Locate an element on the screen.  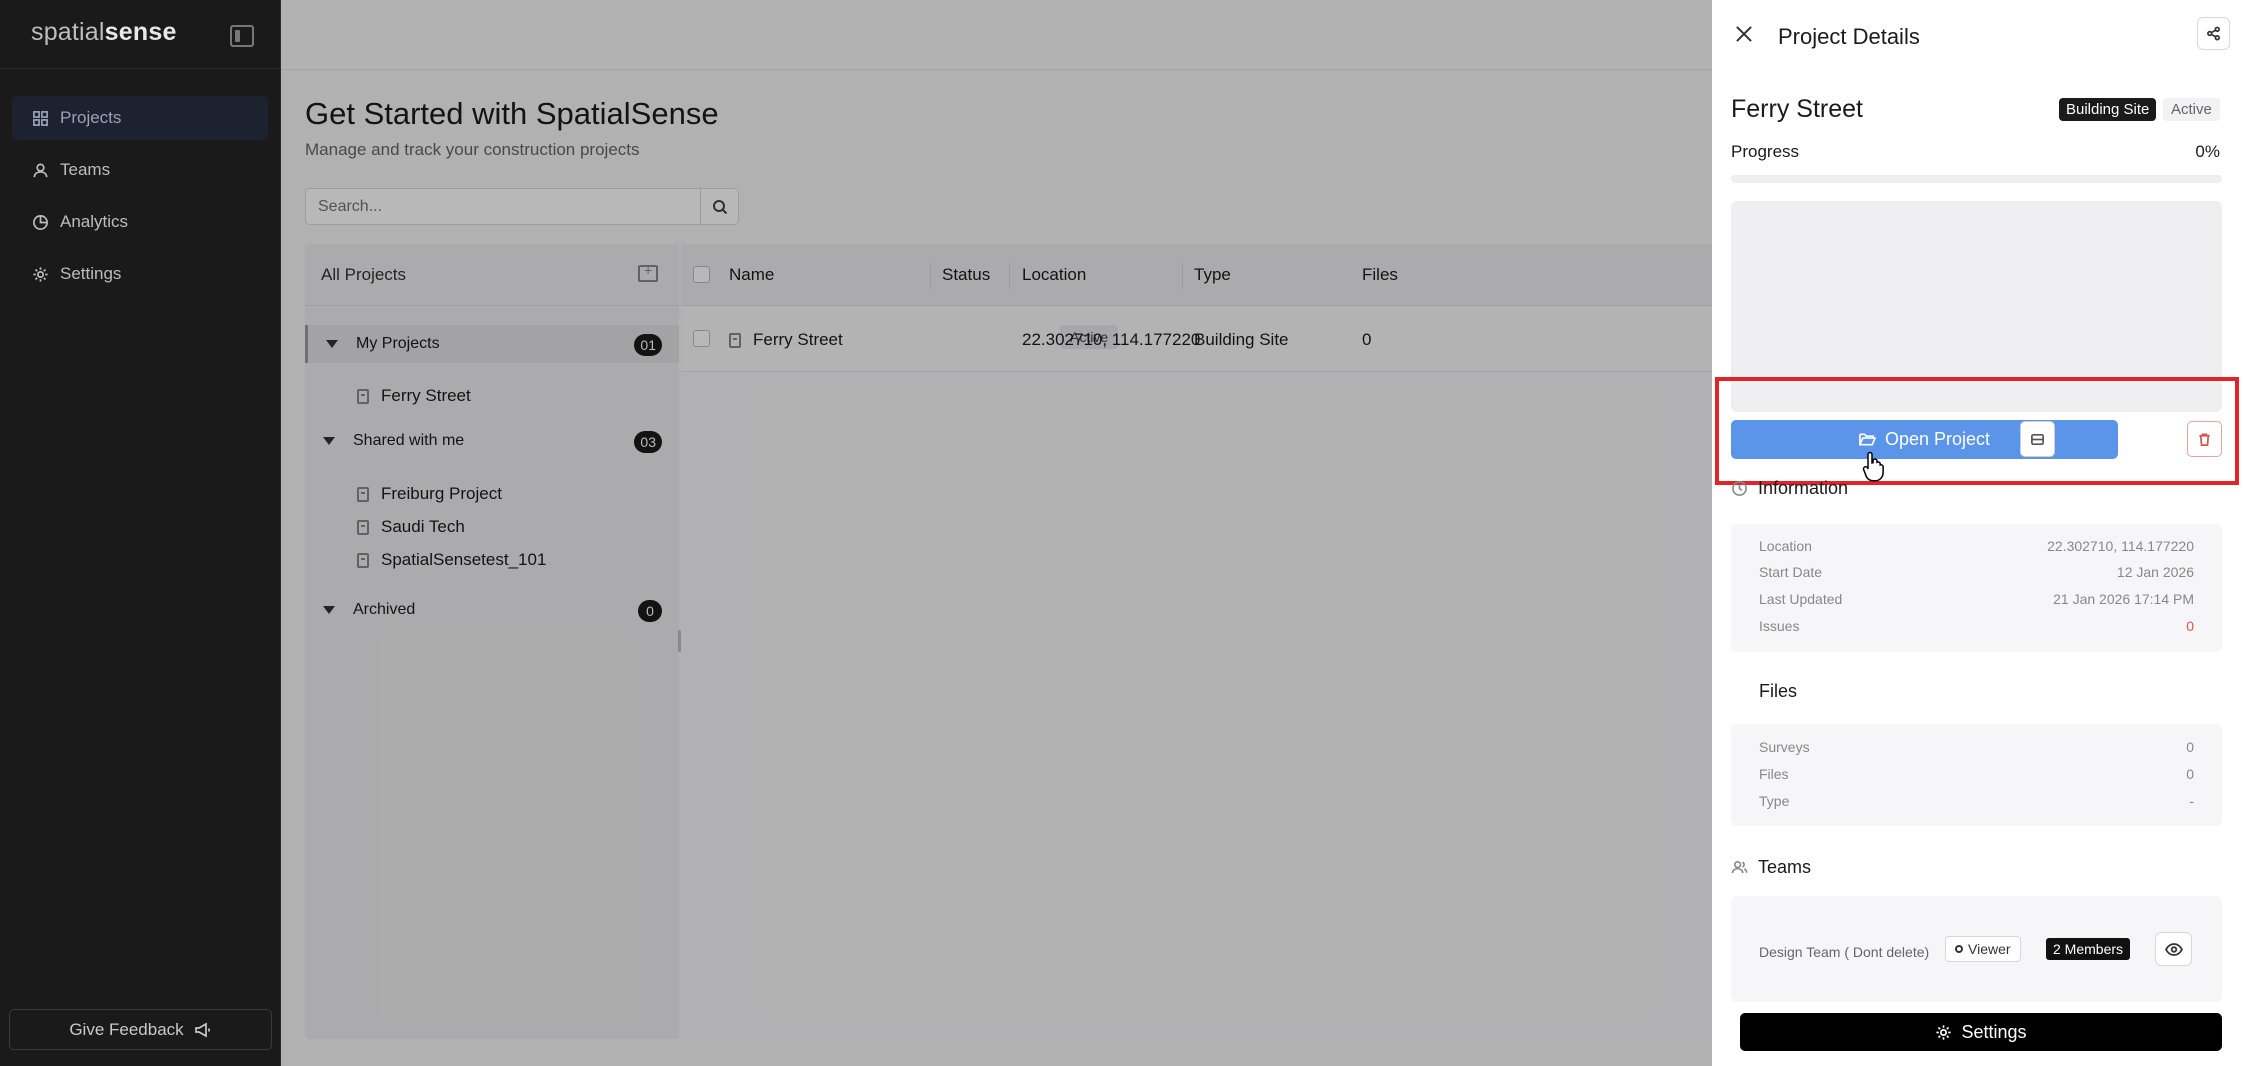
files-key-surveys: Surveys is located at coordinates (1784, 747).